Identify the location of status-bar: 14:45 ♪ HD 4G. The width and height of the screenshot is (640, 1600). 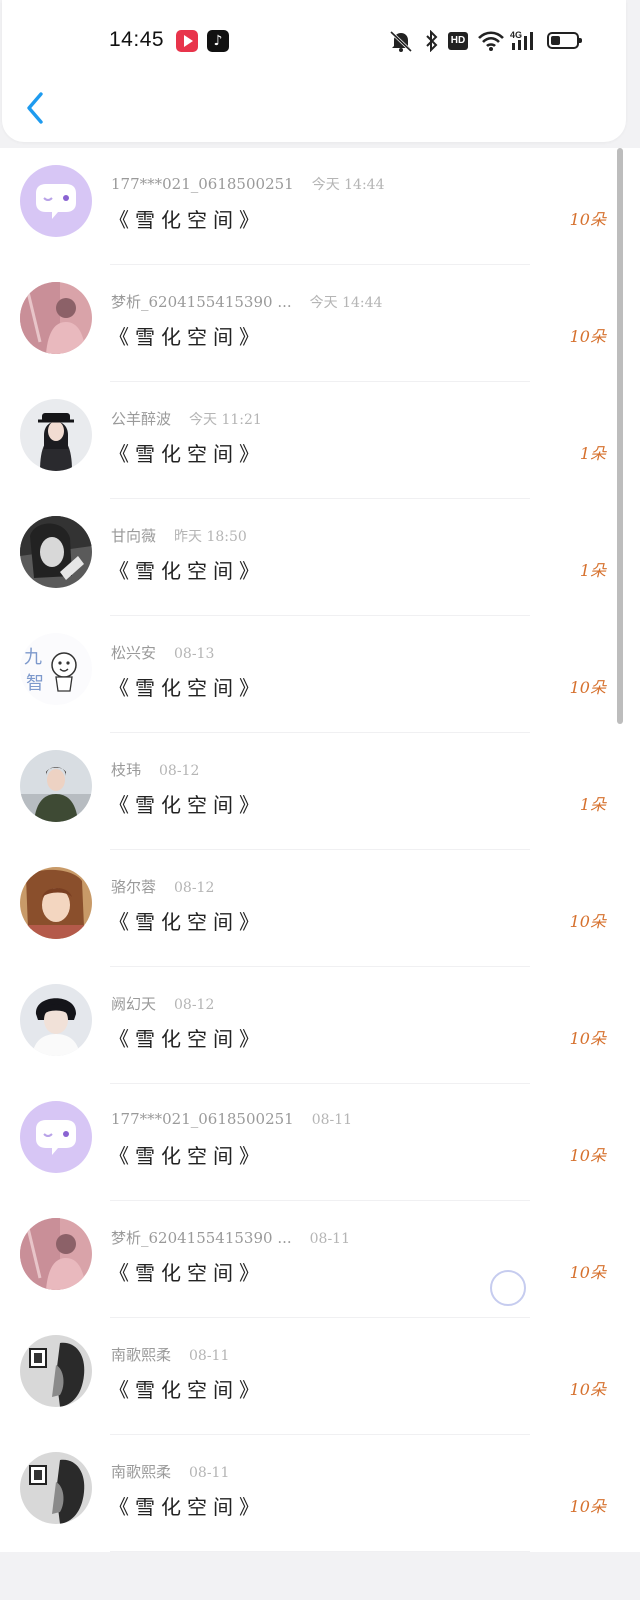
(314, 42).